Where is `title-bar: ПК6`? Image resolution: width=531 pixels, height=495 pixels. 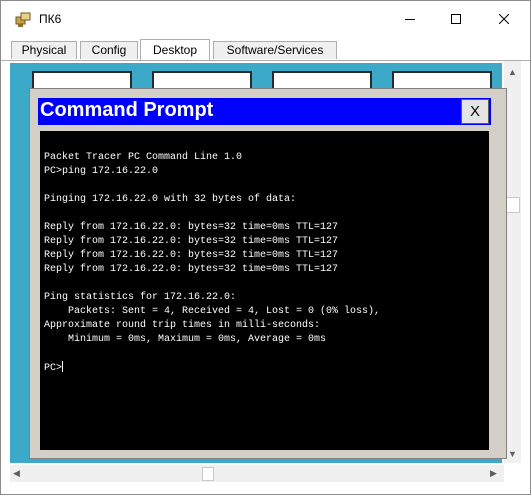 title-bar: ПК6 is located at coordinates (265, 20).